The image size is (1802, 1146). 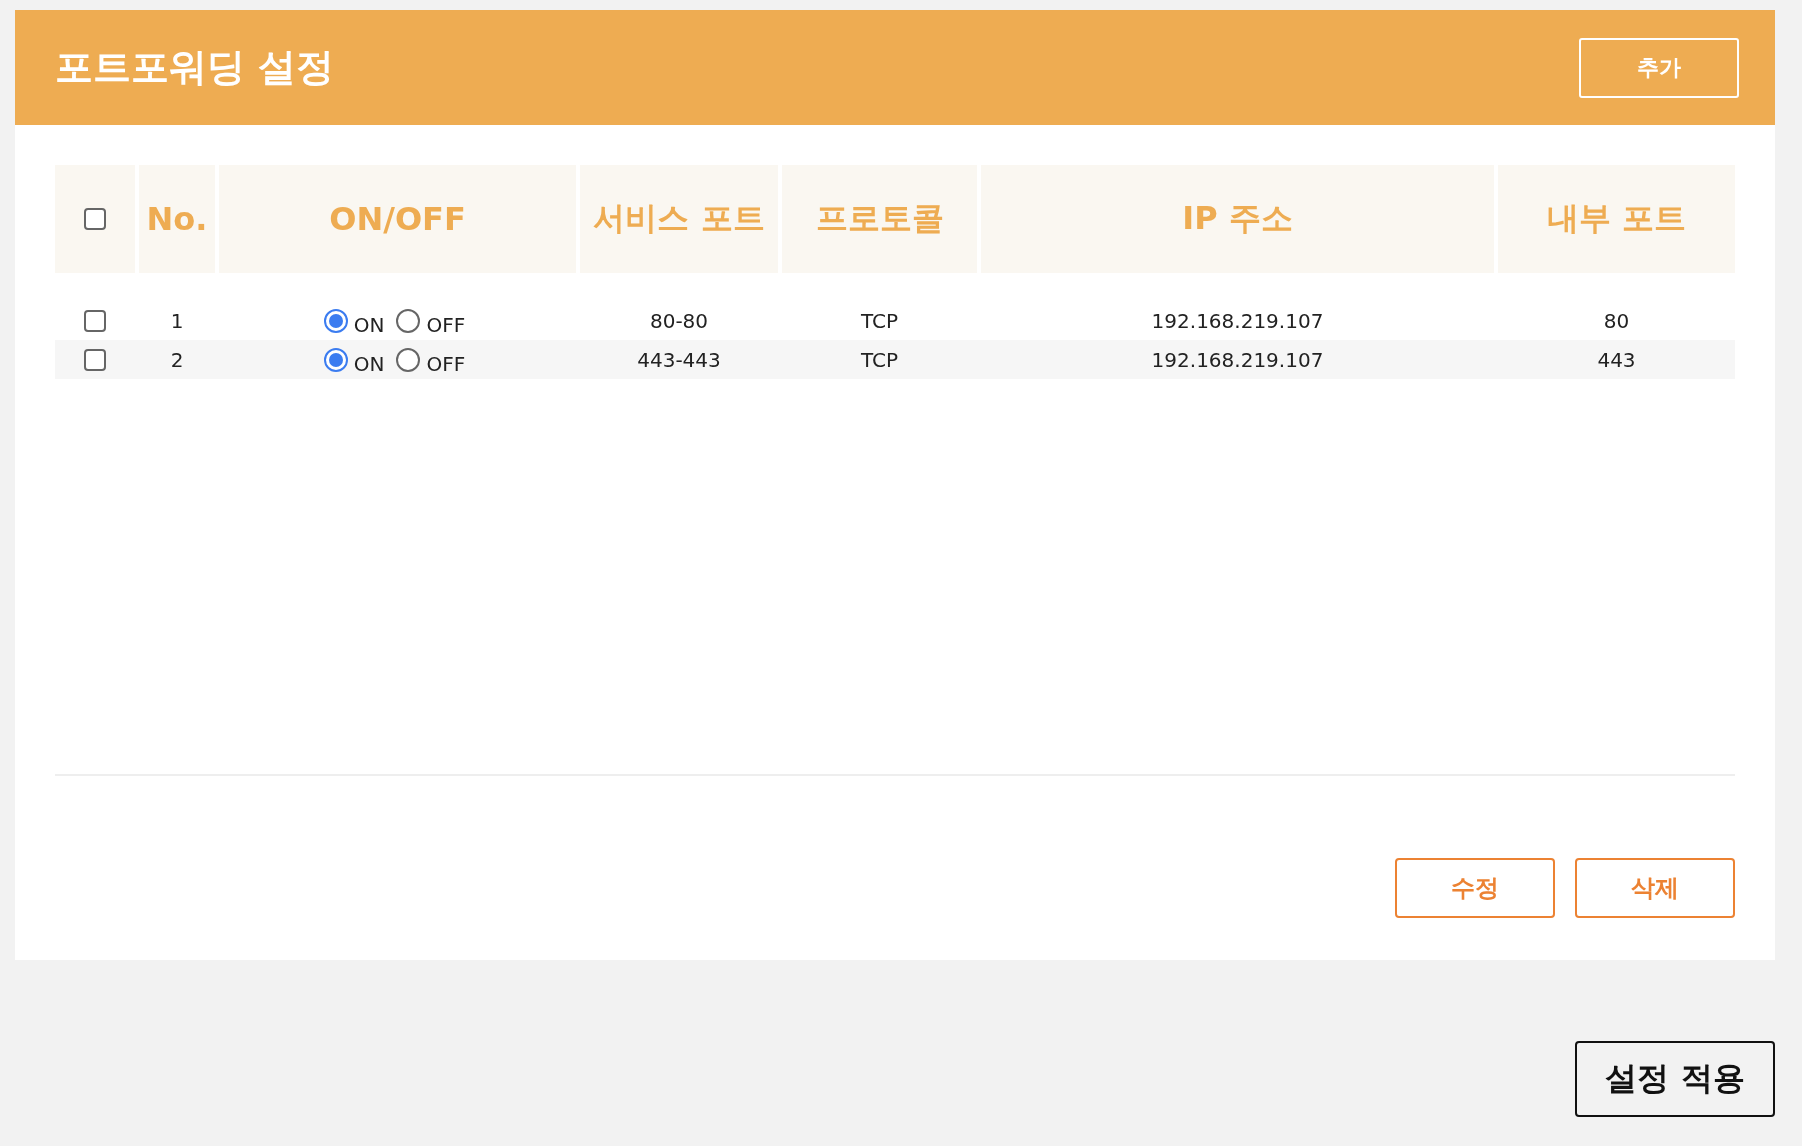 I want to click on table-cell: 80, so click(x=1616, y=320).